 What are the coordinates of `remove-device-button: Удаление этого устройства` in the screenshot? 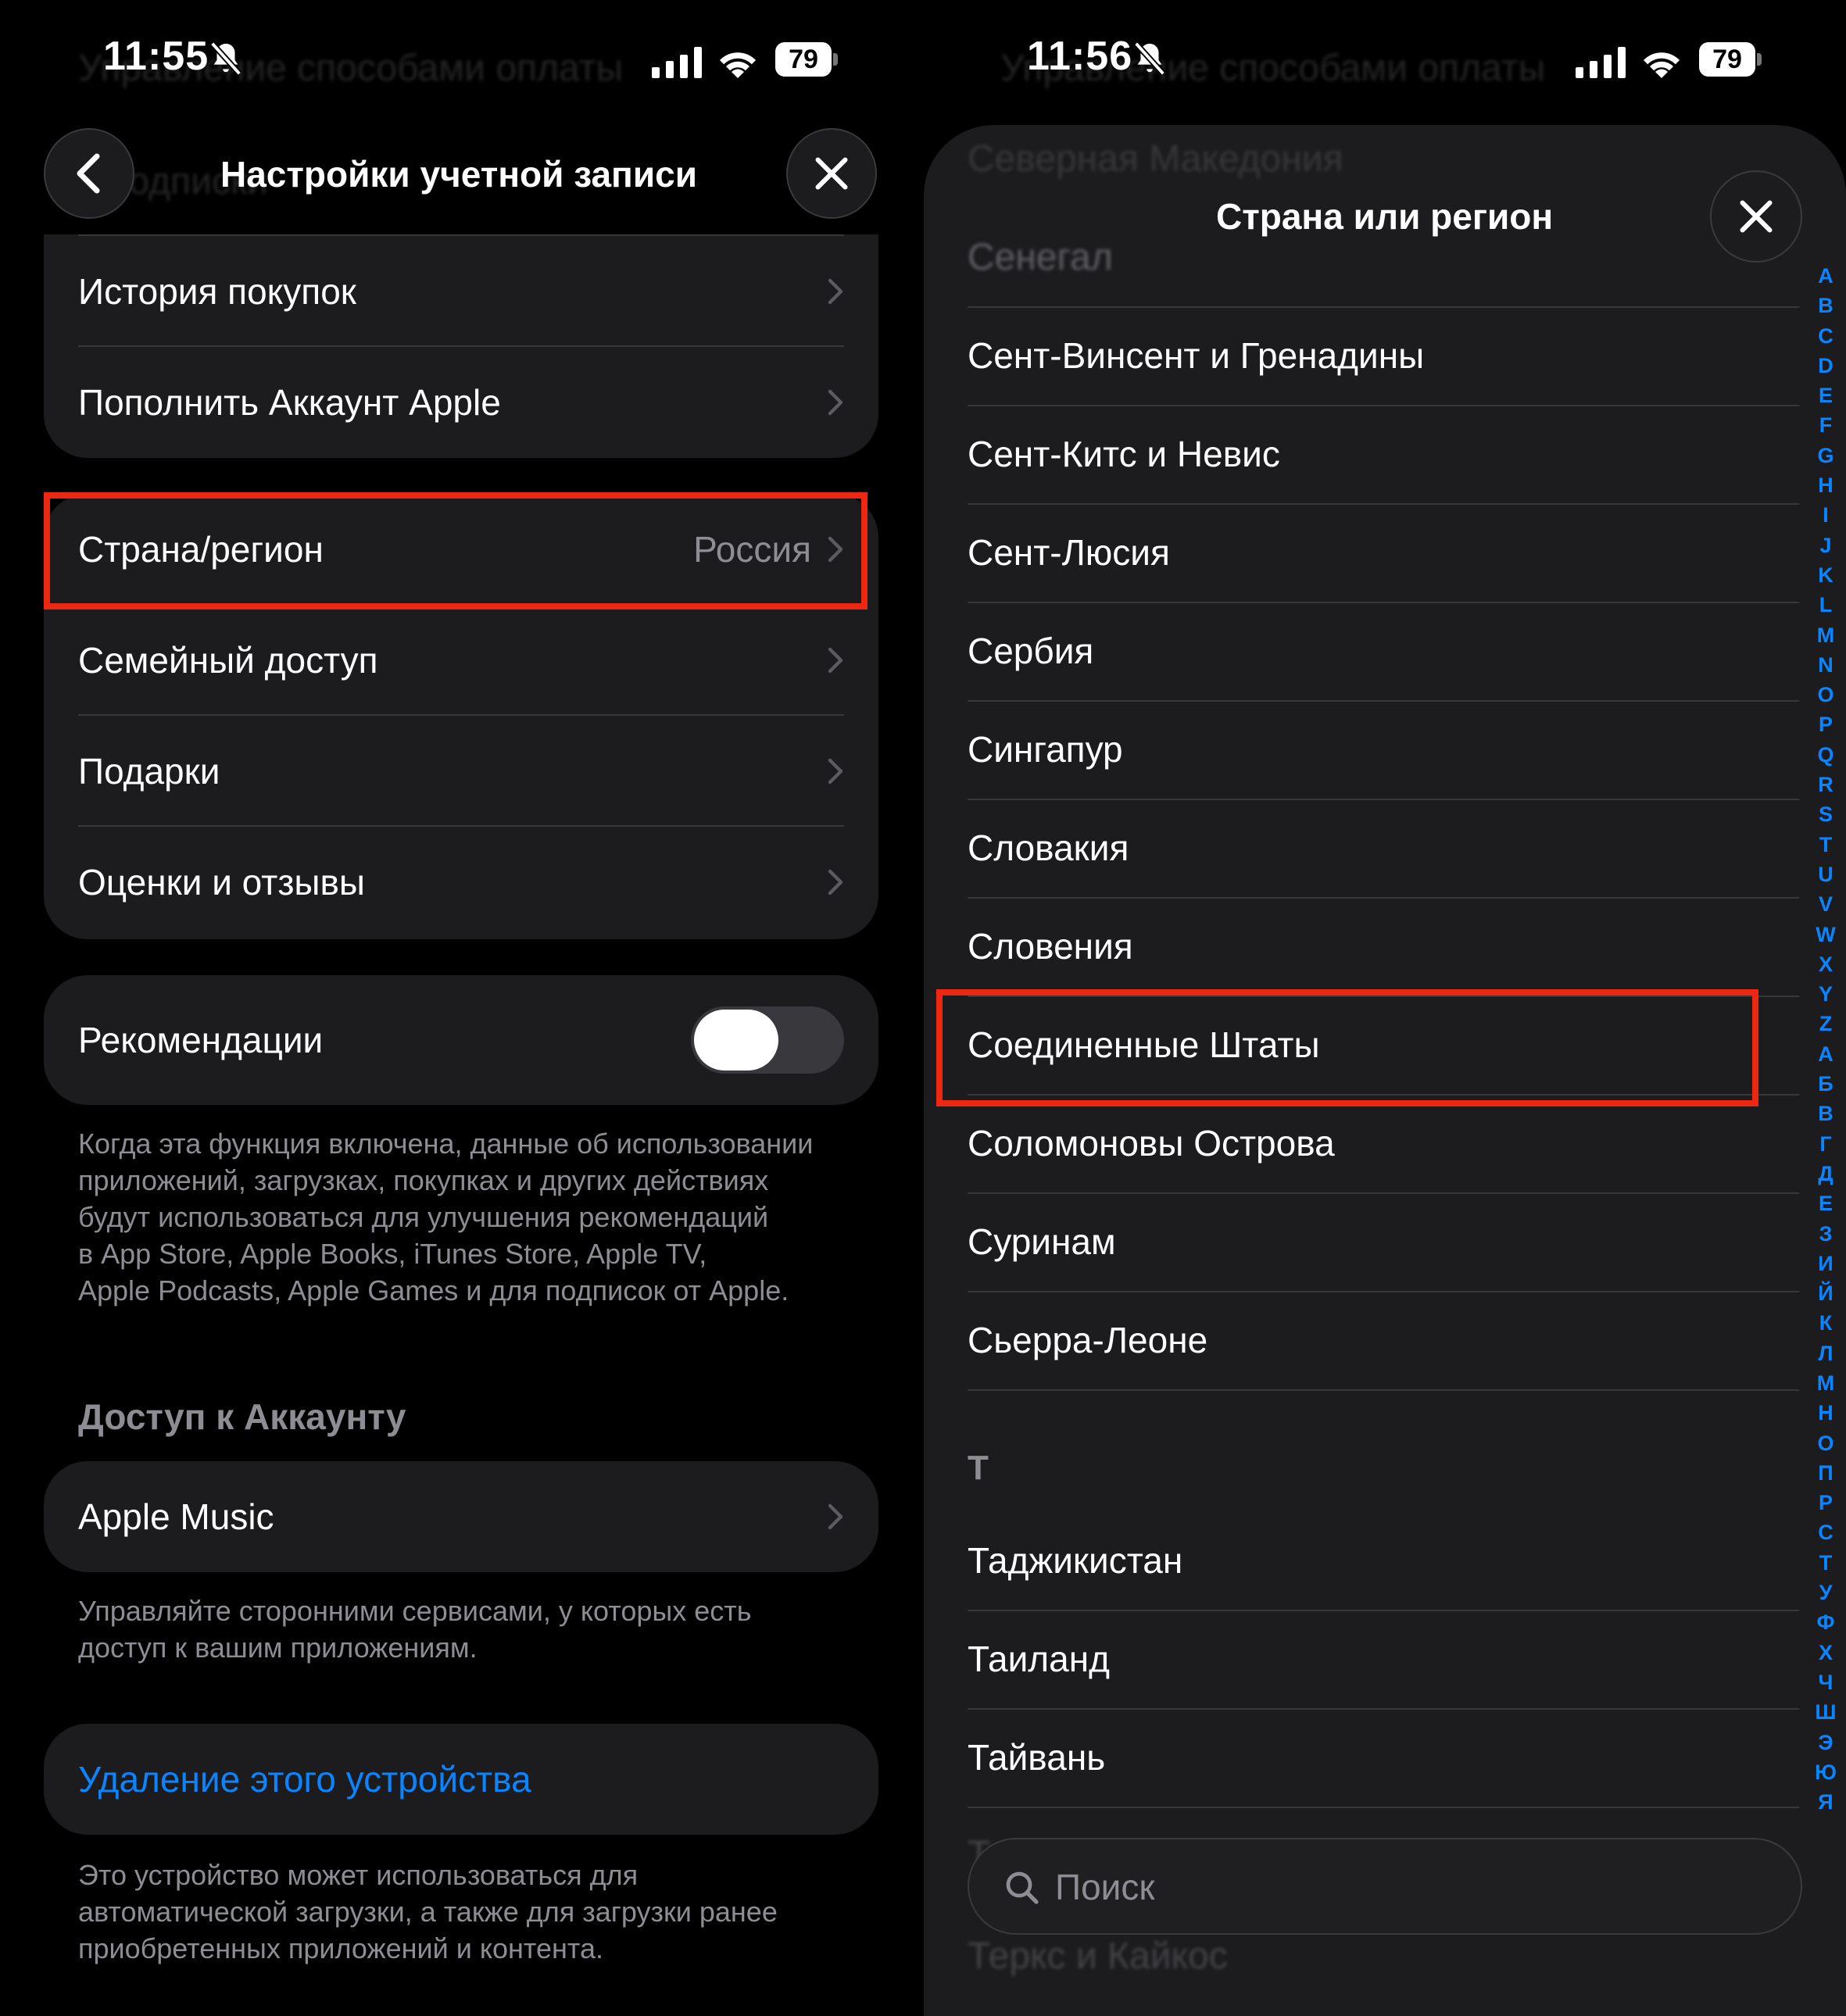 It's located at (461, 1779).